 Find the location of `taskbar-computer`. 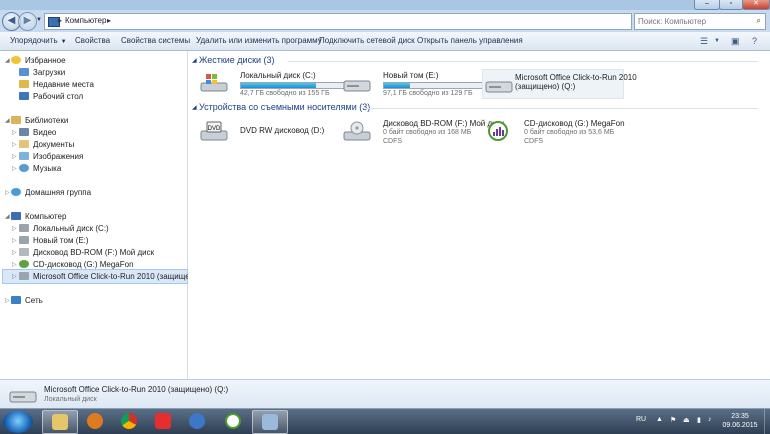

taskbar-computer is located at coordinates (270, 422).